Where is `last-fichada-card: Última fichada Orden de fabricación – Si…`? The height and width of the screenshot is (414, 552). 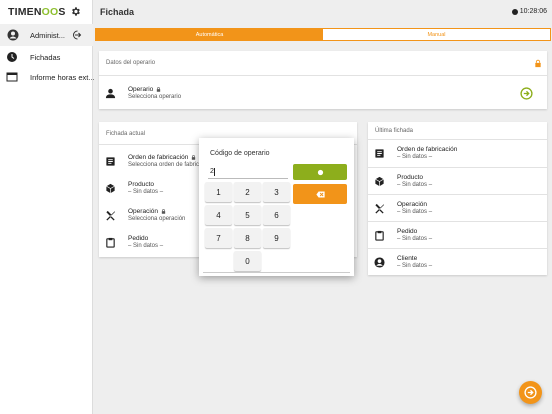 last-fichada-card: Última fichada Orden de fabricación – Si… is located at coordinates (457, 198).